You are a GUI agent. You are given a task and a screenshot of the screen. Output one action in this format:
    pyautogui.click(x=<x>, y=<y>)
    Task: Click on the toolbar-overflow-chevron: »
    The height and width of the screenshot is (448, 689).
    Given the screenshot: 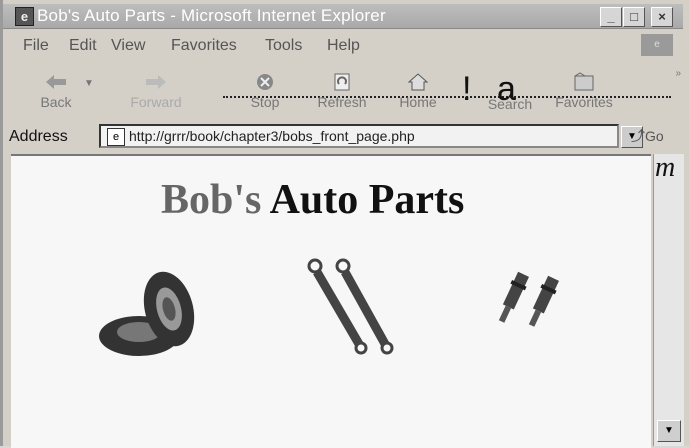 What is the action you would take?
    pyautogui.click(x=678, y=73)
    